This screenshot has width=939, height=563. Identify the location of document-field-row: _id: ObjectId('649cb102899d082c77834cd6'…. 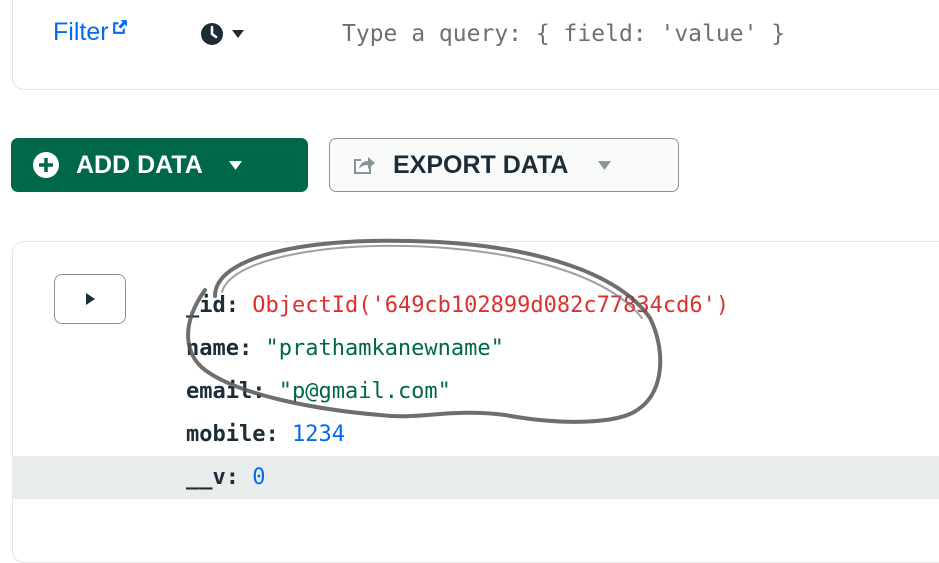
(457, 305).